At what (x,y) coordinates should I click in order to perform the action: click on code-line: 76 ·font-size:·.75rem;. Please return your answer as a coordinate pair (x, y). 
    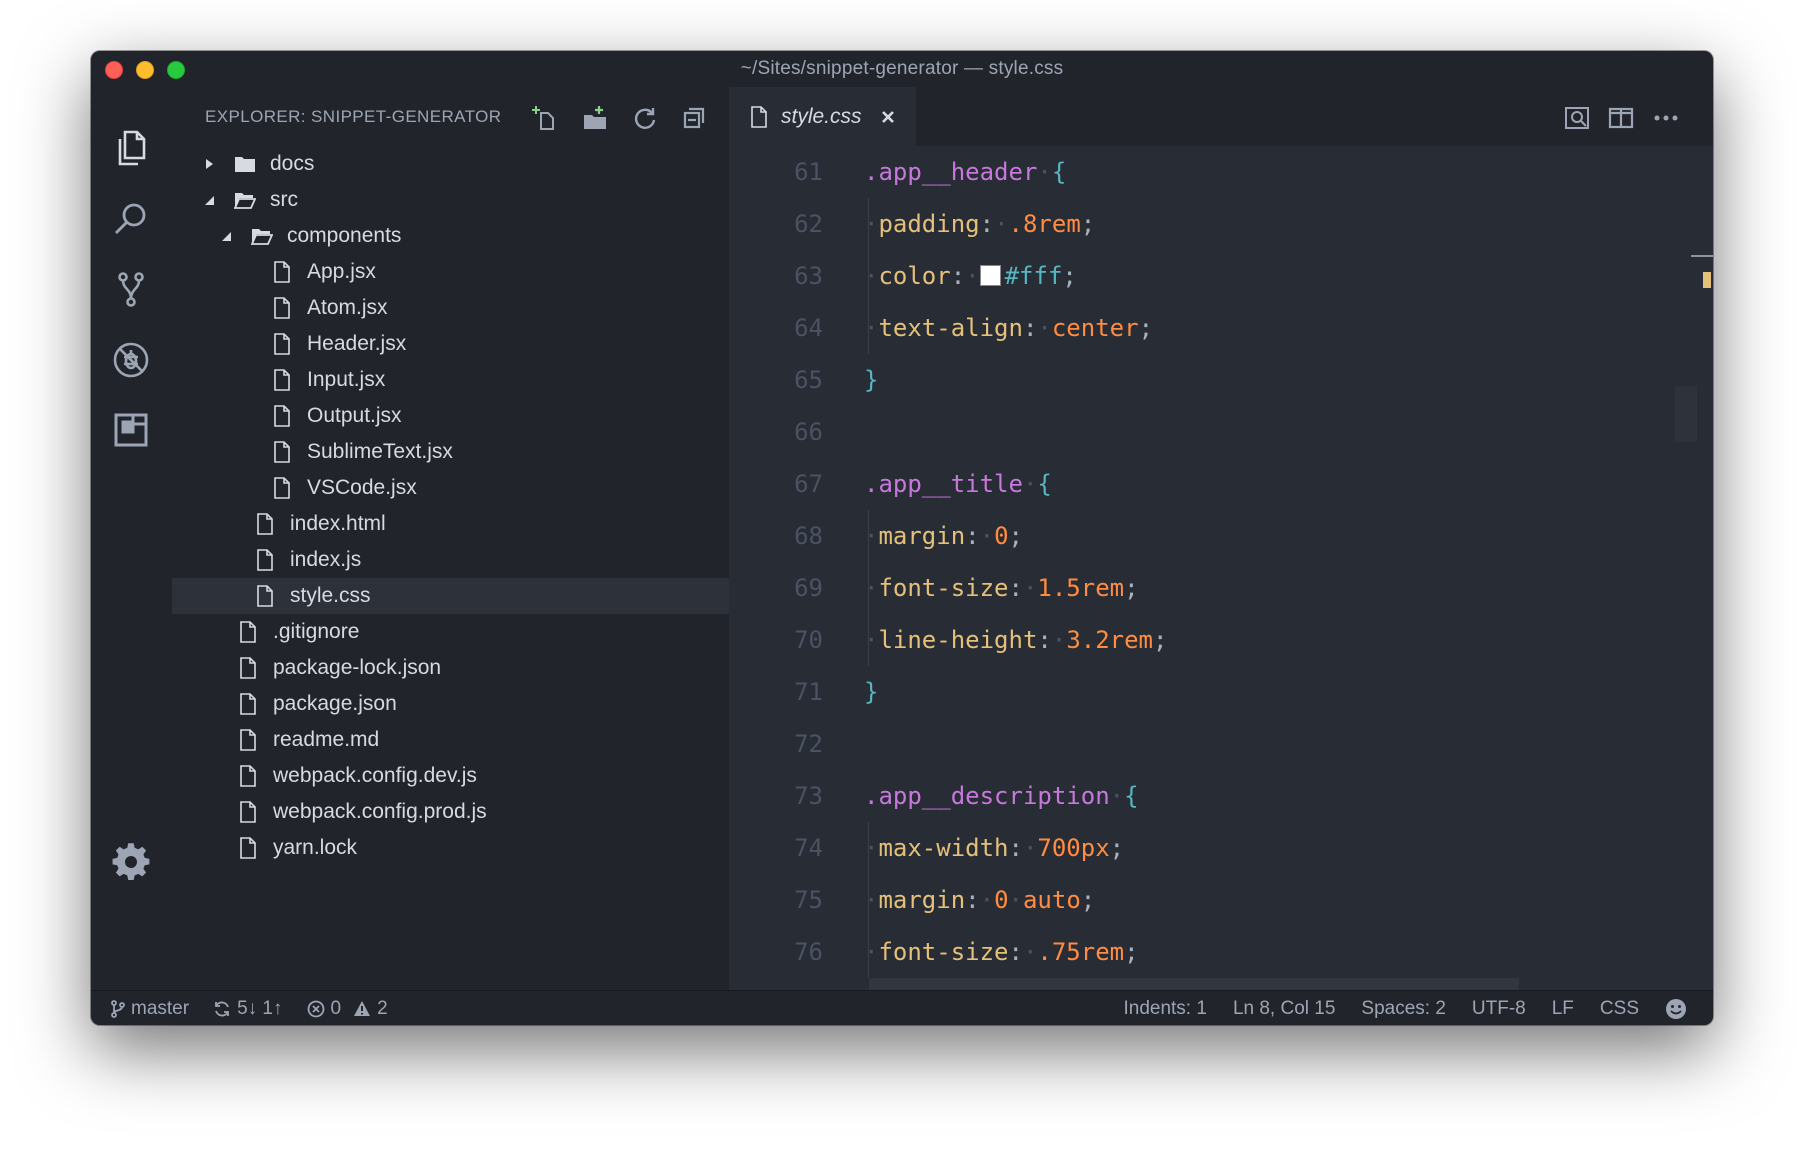
    Looking at the image, I should click on (1221, 952).